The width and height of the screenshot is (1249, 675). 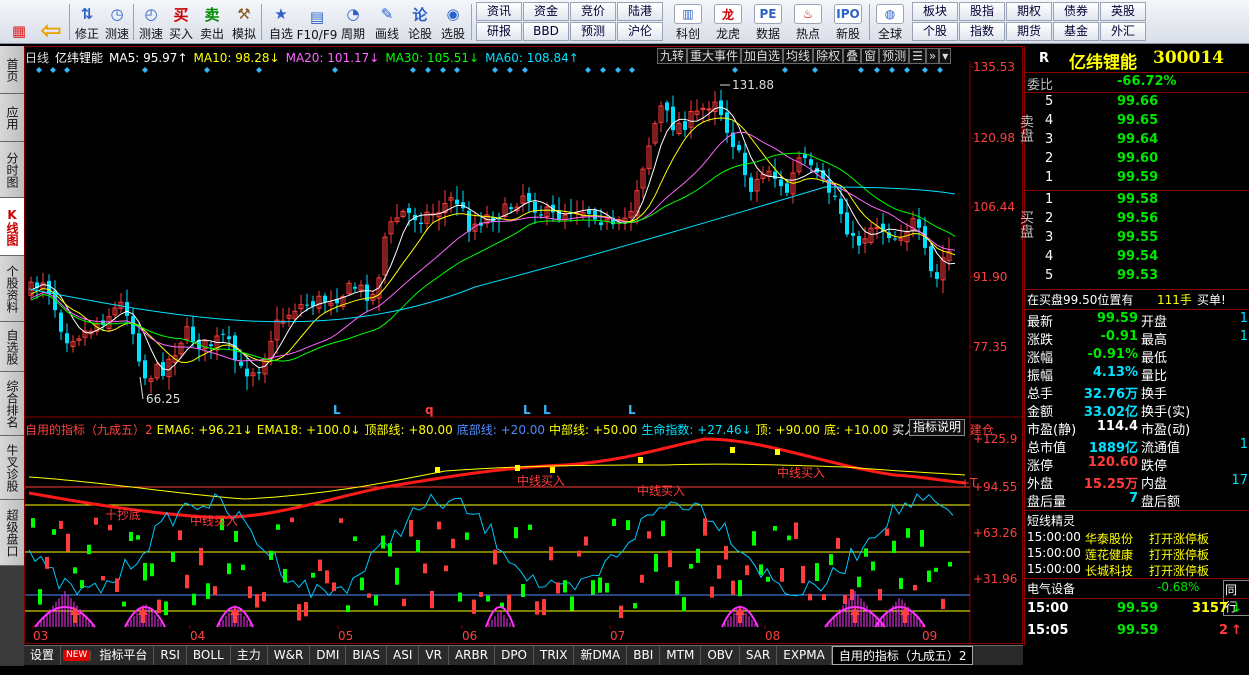 I want to click on short-sprite-item: 15:00:00 长城科技 打开涨停板, so click(x=1137, y=570).